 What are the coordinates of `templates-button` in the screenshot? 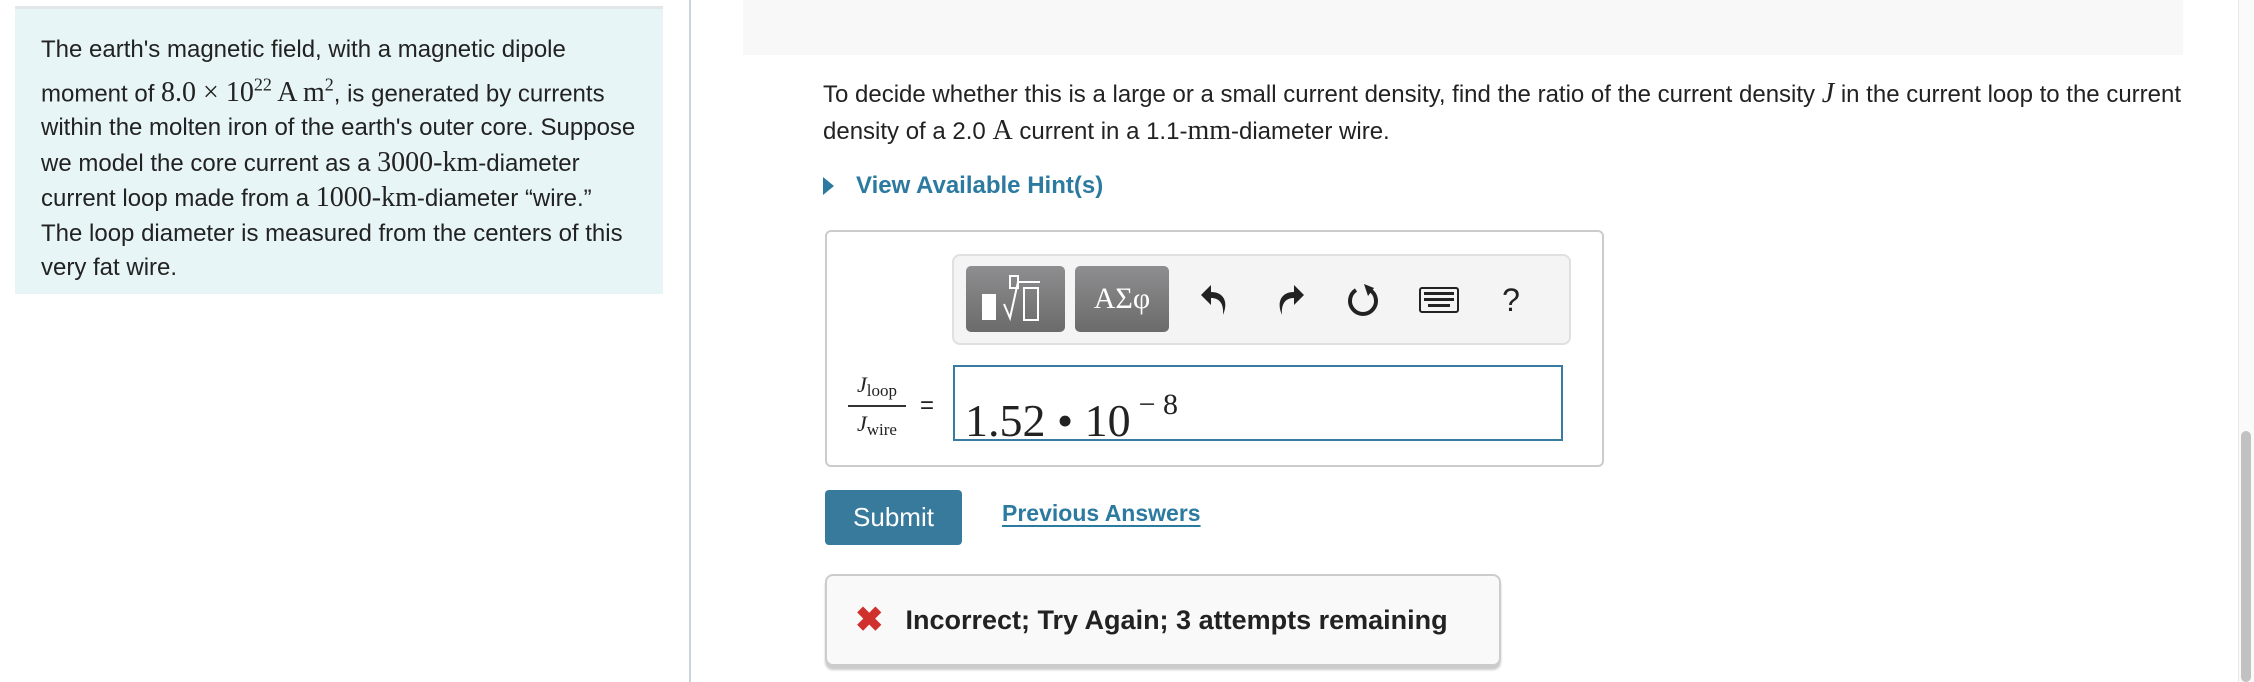 It's located at (1015, 299).